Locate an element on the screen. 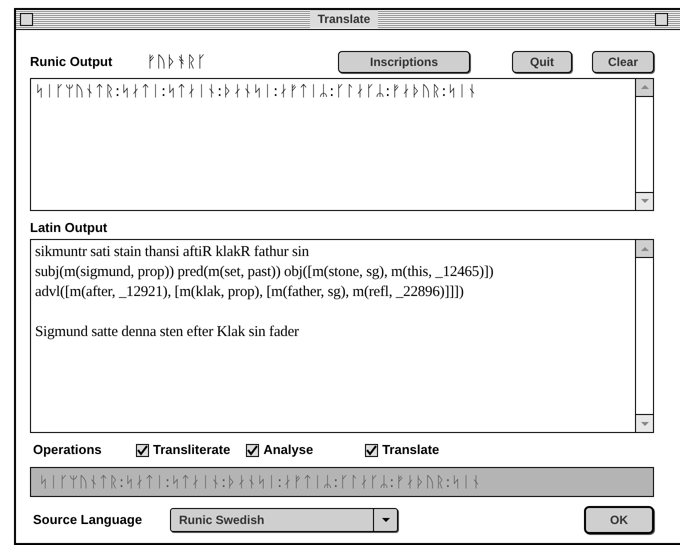 The width and height of the screenshot is (680, 545). section-label: Latin Output is located at coordinates (69, 227).